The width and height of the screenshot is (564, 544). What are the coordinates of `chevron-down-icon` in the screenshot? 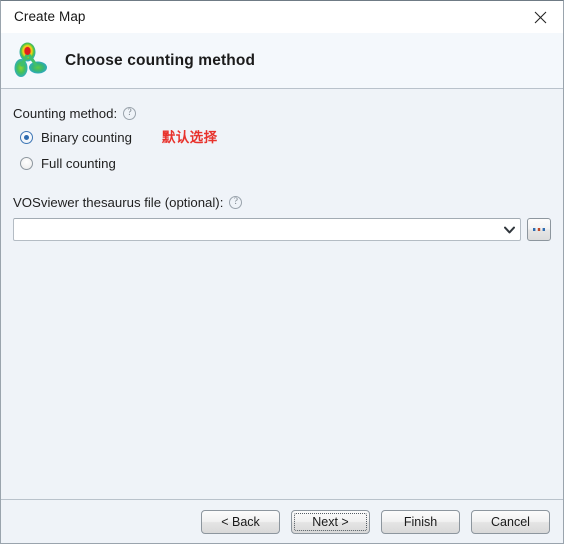 It's located at (509, 229).